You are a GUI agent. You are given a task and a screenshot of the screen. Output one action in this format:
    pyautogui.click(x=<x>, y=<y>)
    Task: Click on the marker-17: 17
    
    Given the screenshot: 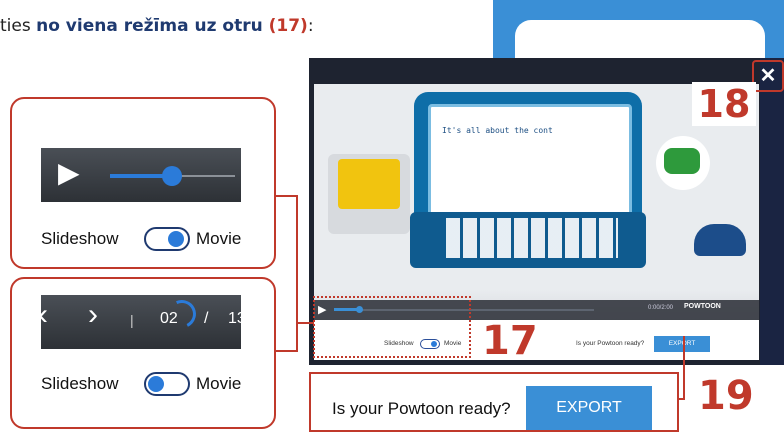 What is the action you would take?
    pyautogui.click(x=510, y=341)
    